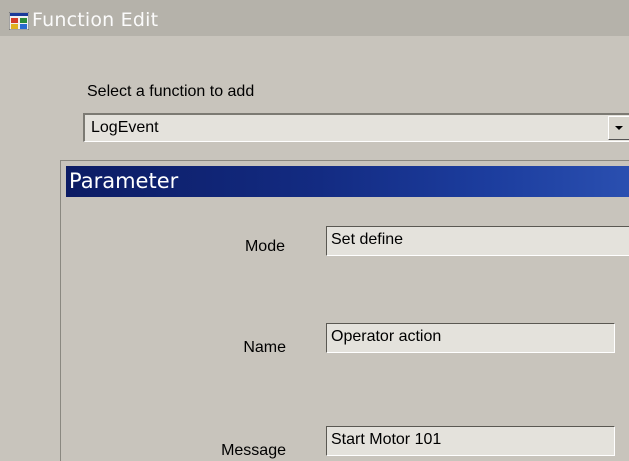 The height and width of the screenshot is (461, 629). What do you see at coordinates (367, 239) in the screenshot?
I see `mode-value: Set define` at bounding box center [367, 239].